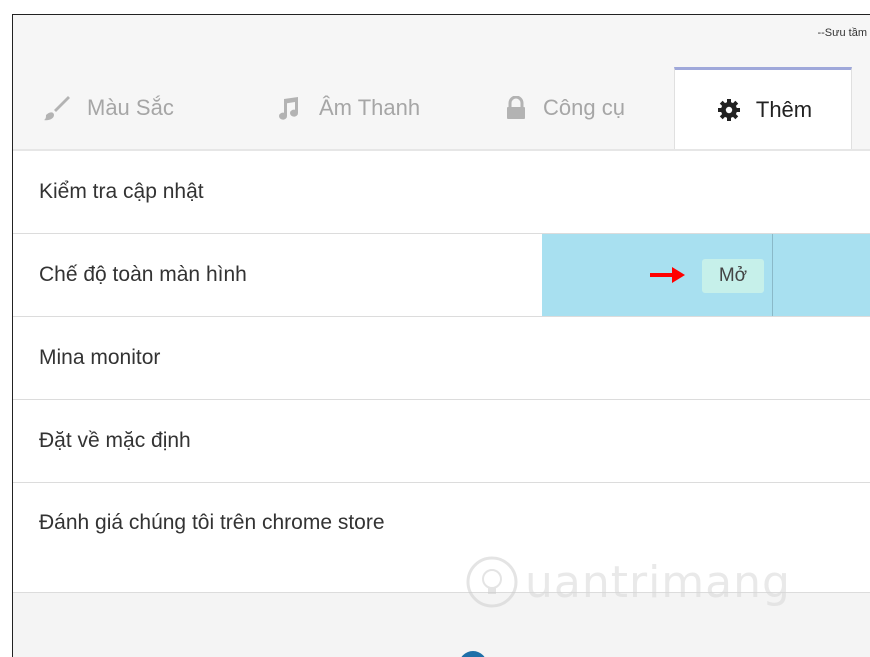 This screenshot has height=657, width=870. Describe the element at coordinates (584, 107) in the screenshot. I see `tab-tools-label: Công cụ` at that location.